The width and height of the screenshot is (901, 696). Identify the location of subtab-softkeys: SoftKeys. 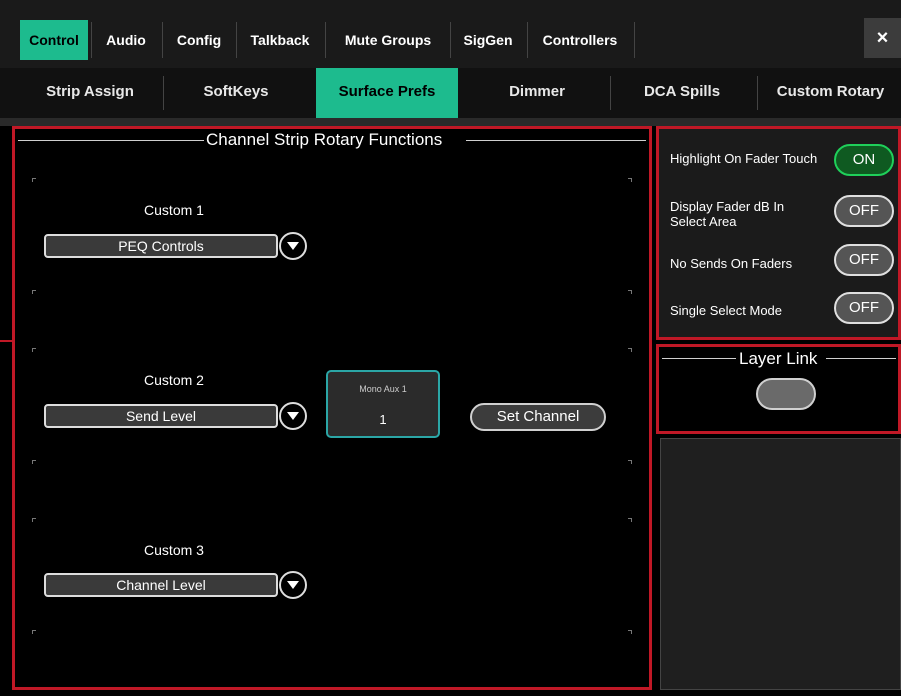
(236, 93).